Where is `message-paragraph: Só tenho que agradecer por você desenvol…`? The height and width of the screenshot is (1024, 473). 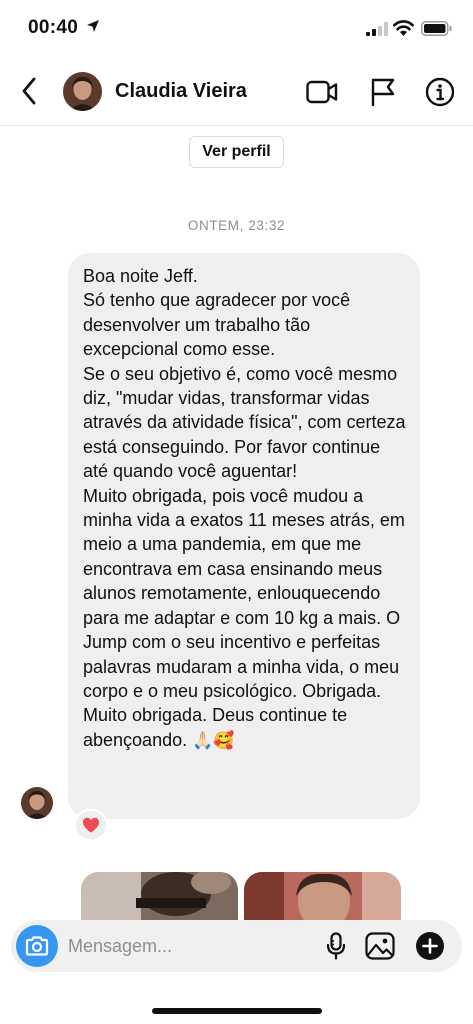
message-paragraph: Só tenho que agradecer por você desenvol… is located at coordinates (217, 325).